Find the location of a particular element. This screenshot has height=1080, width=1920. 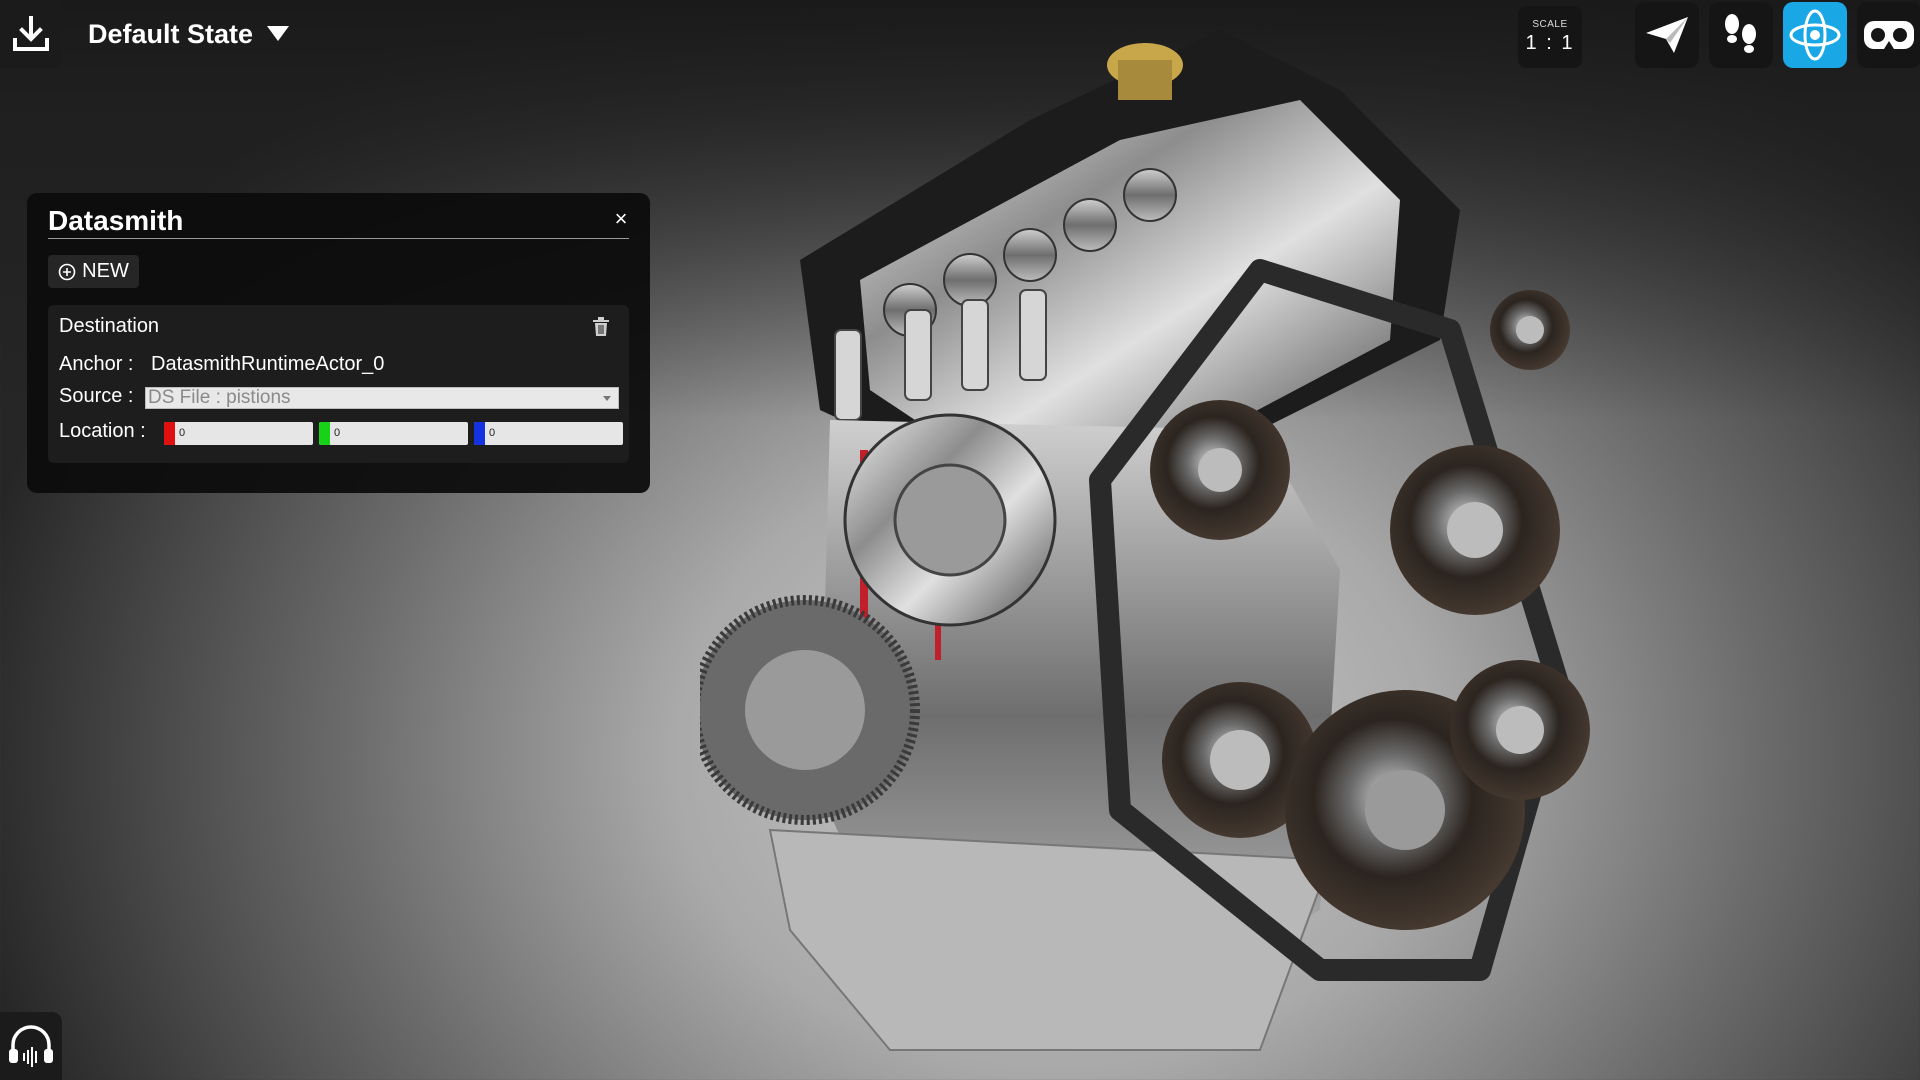

location-z-input: 0 is located at coordinates (548, 433).